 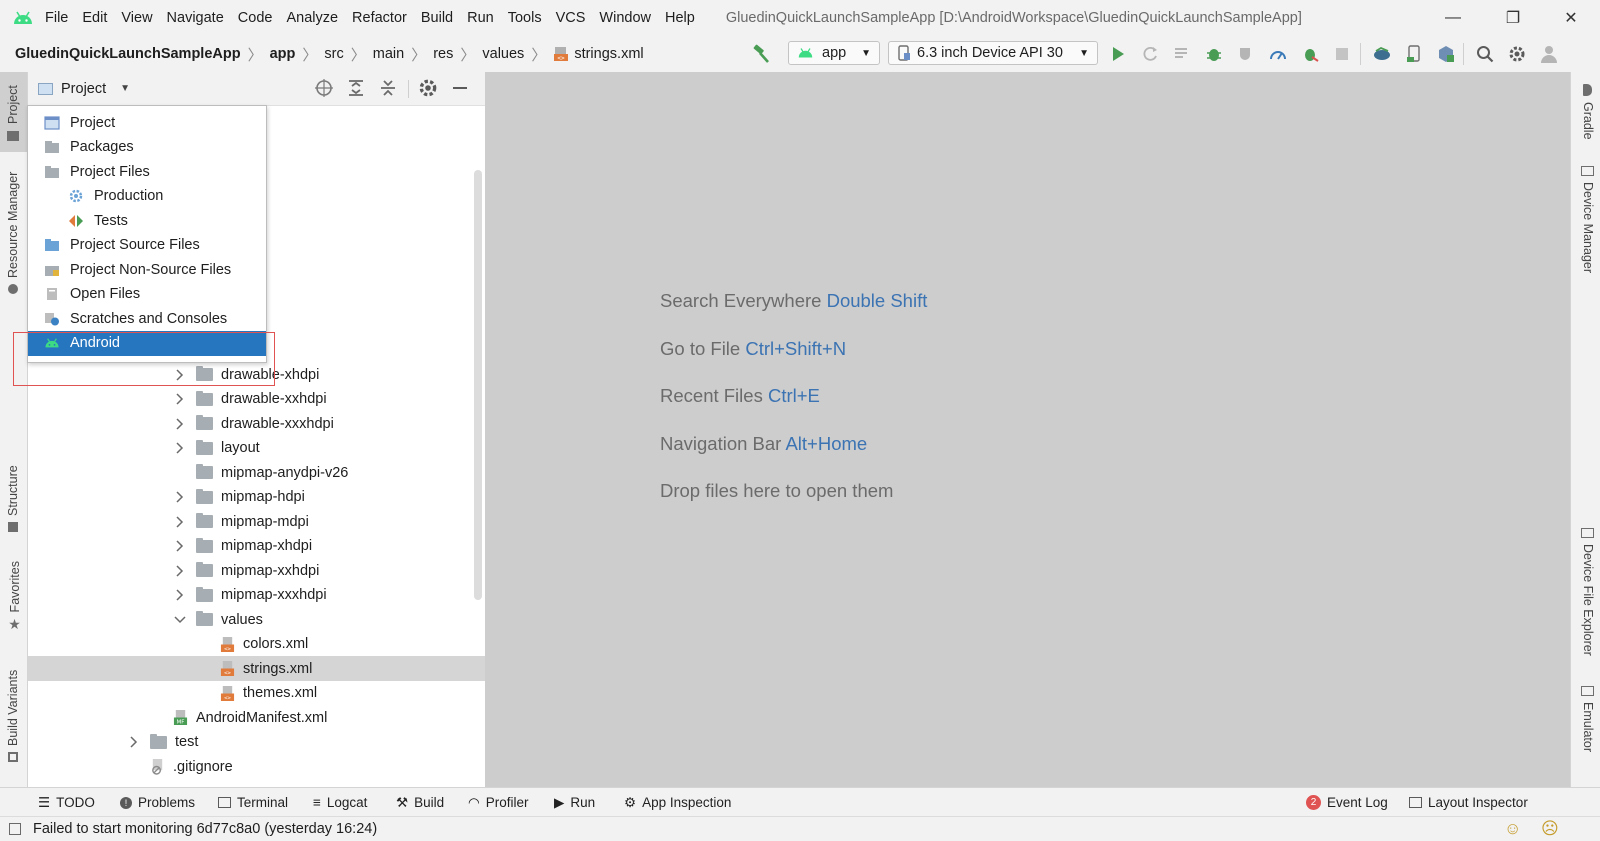 What do you see at coordinates (1513, 18) in the screenshot?
I see `restore-button: ❐` at bounding box center [1513, 18].